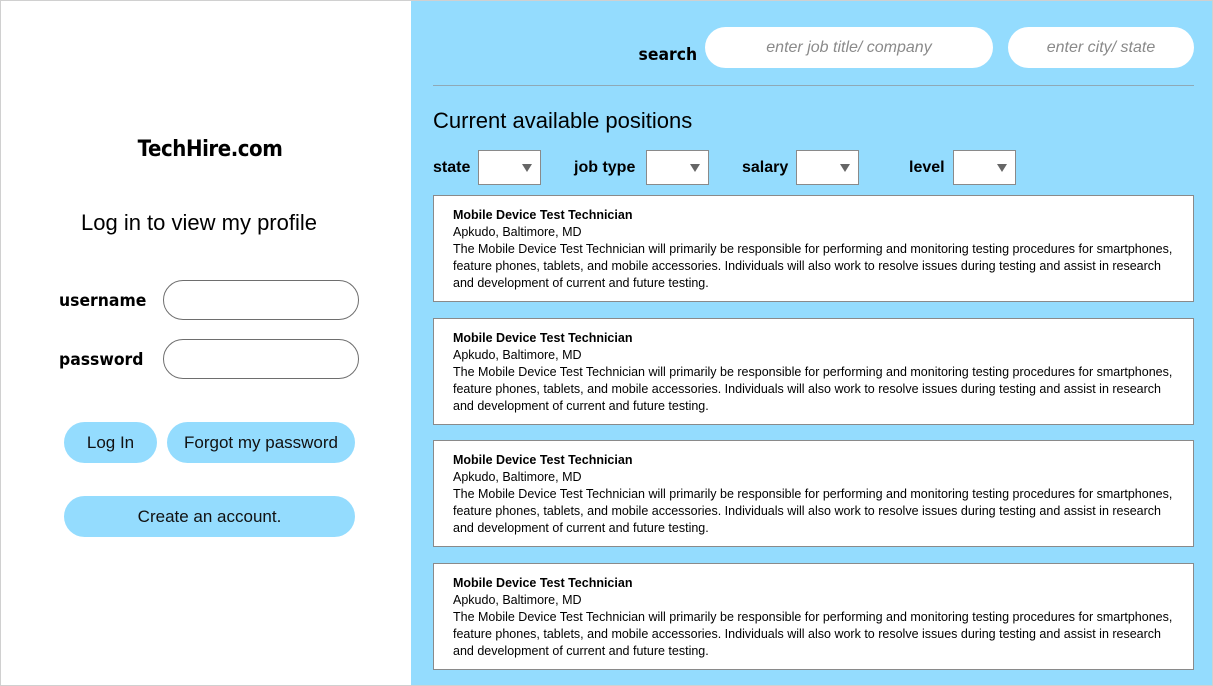 The width and height of the screenshot is (1213, 686). What do you see at coordinates (209, 516) in the screenshot?
I see `create-account-button: Create an account.` at bounding box center [209, 516].